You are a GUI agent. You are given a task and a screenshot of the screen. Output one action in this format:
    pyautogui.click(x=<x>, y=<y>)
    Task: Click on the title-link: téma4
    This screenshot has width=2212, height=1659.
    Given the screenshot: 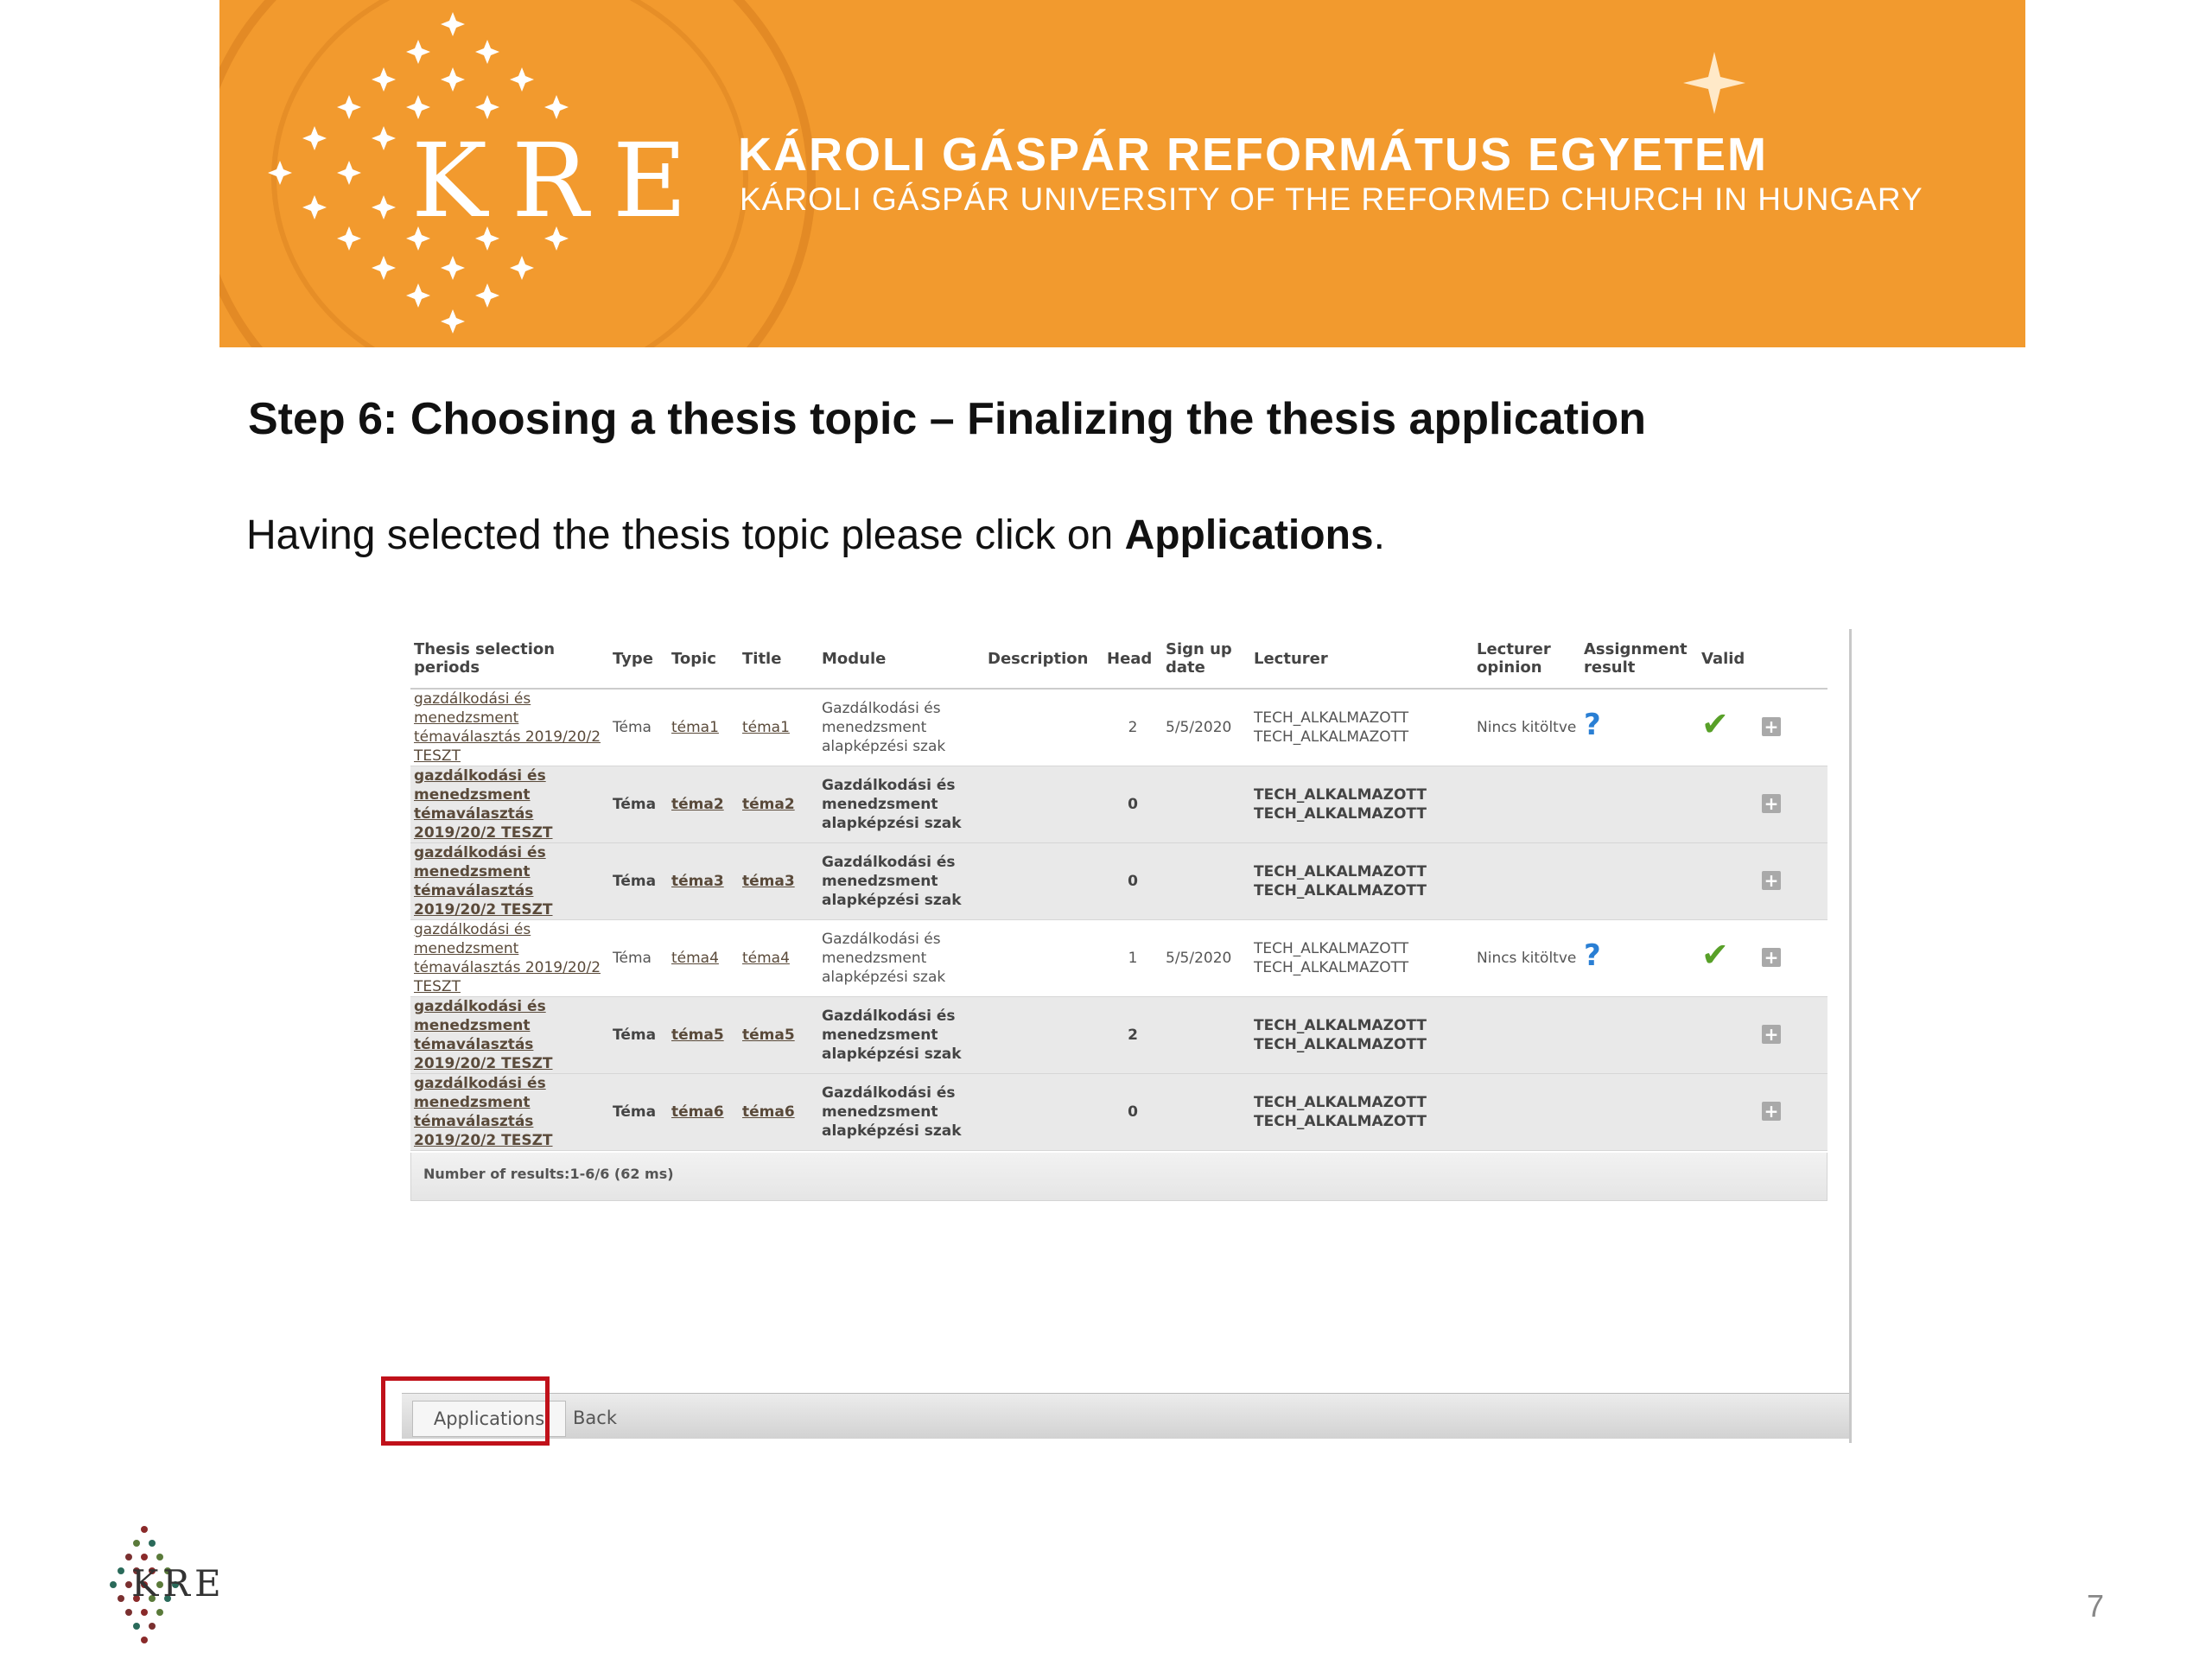 What is the action you would take?
    pyautogui.click(x=778, y=958)
    